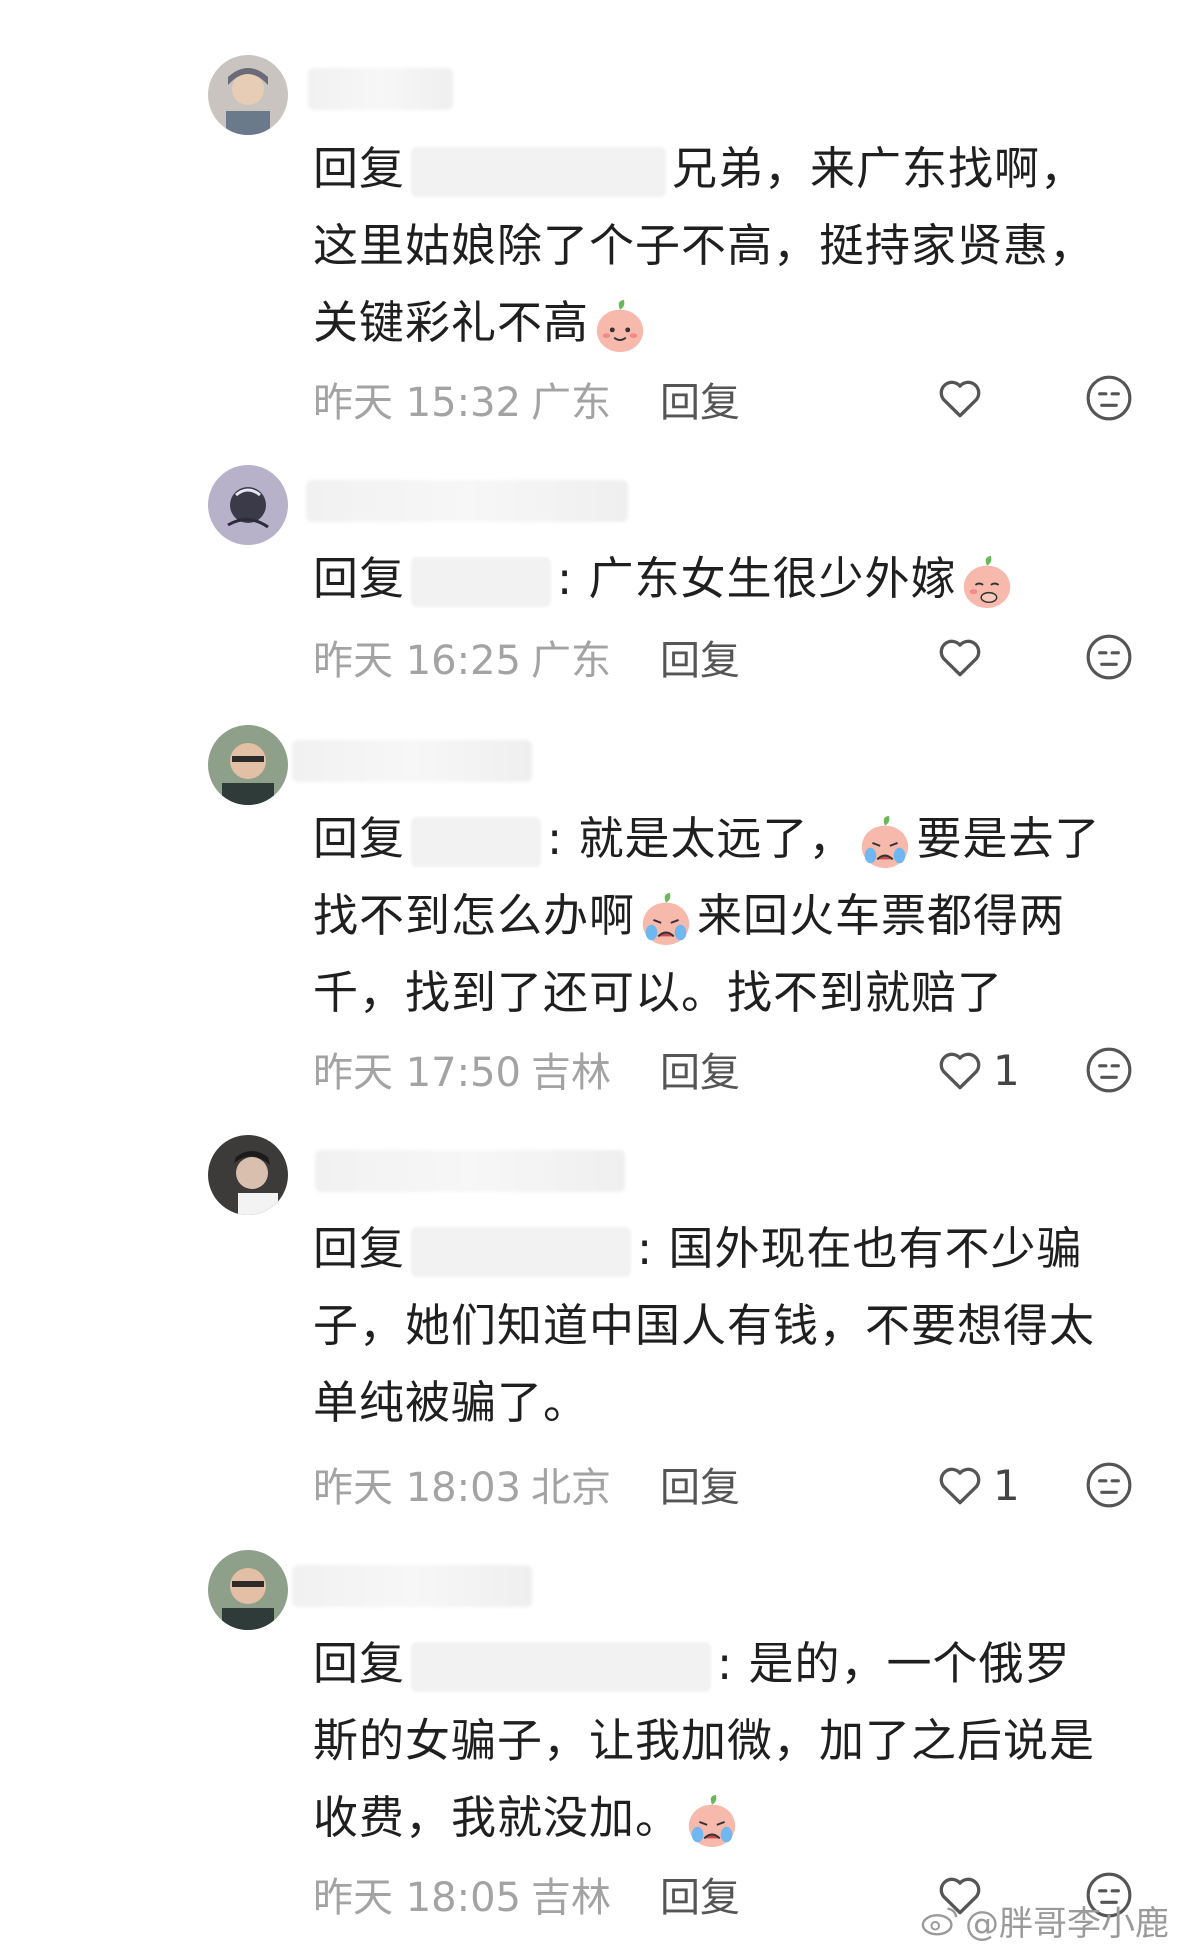  I want to click on weibo-logo-icon, so click(939, 1920).